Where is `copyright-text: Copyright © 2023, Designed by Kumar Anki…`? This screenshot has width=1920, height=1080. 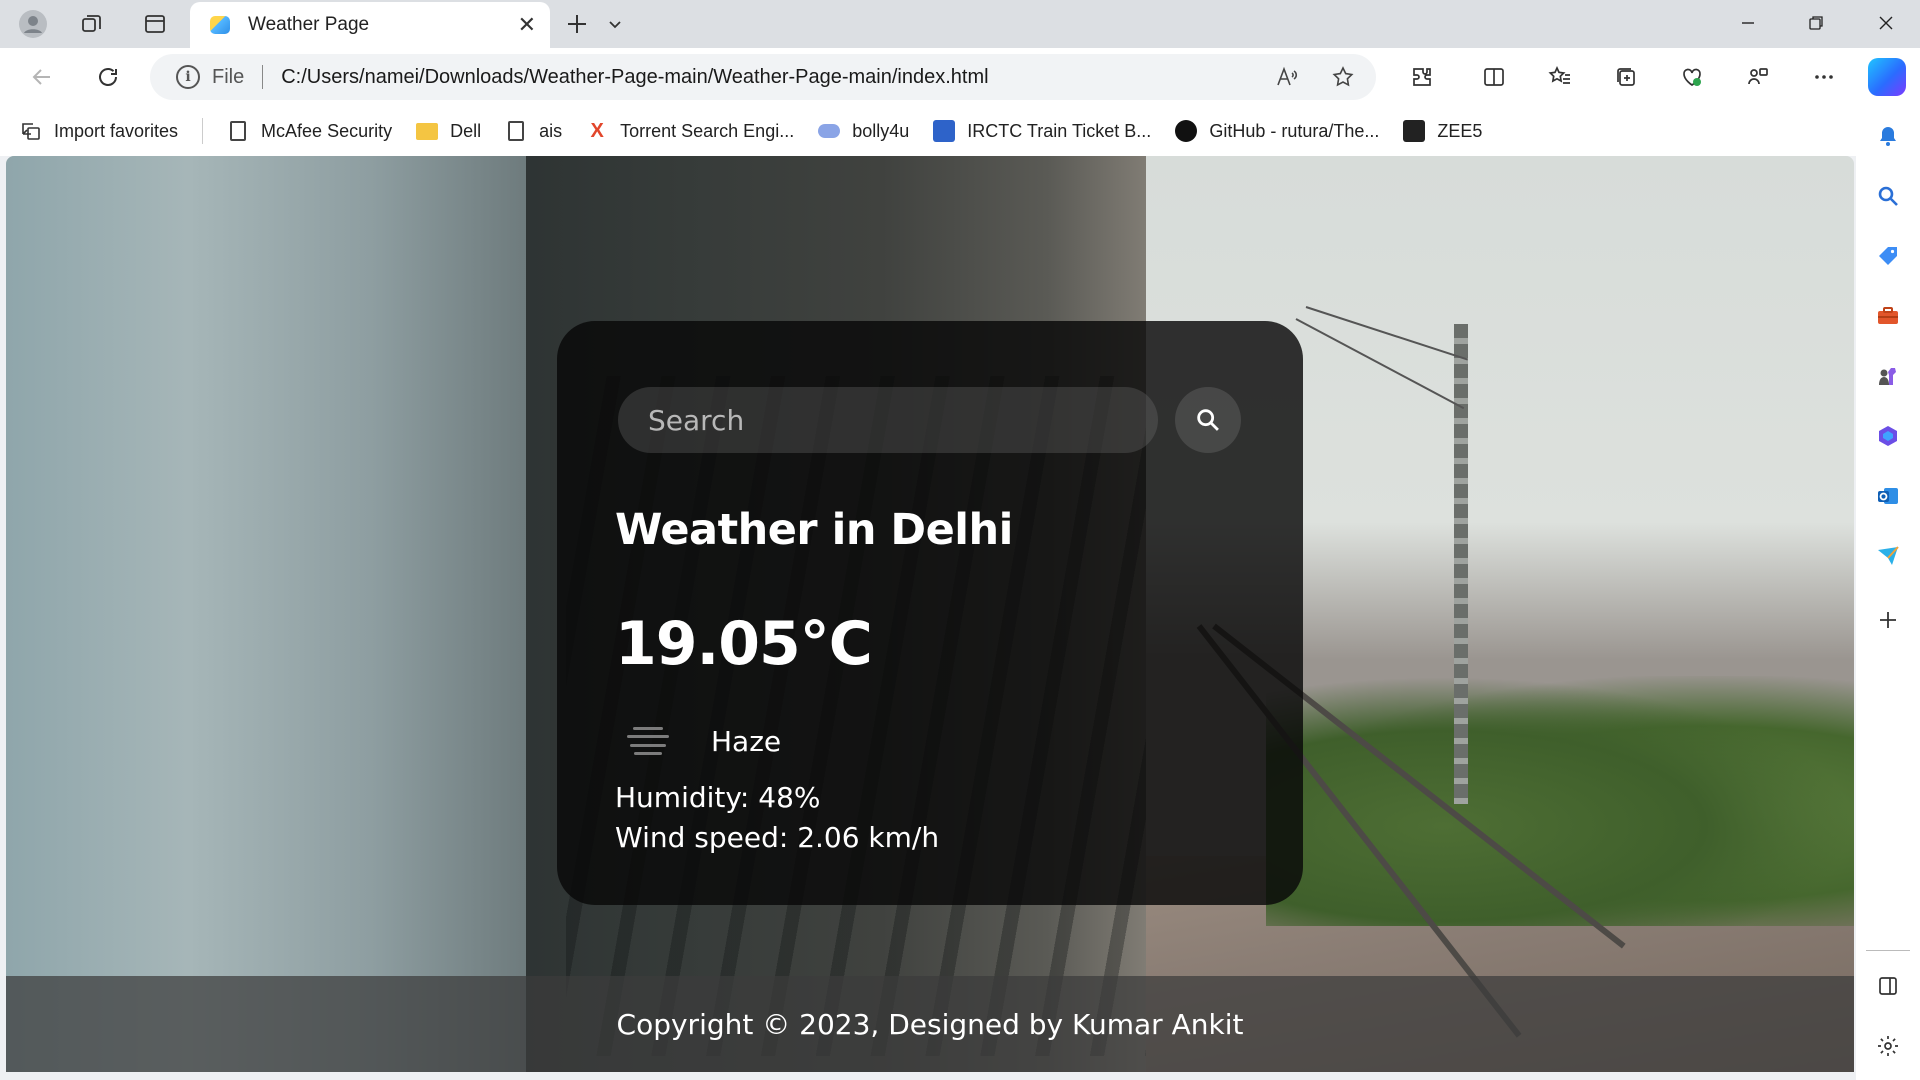
copyright-text: Copyright © 2023, Designed by Kumar Anki… is located at coordinates (930, 1024).